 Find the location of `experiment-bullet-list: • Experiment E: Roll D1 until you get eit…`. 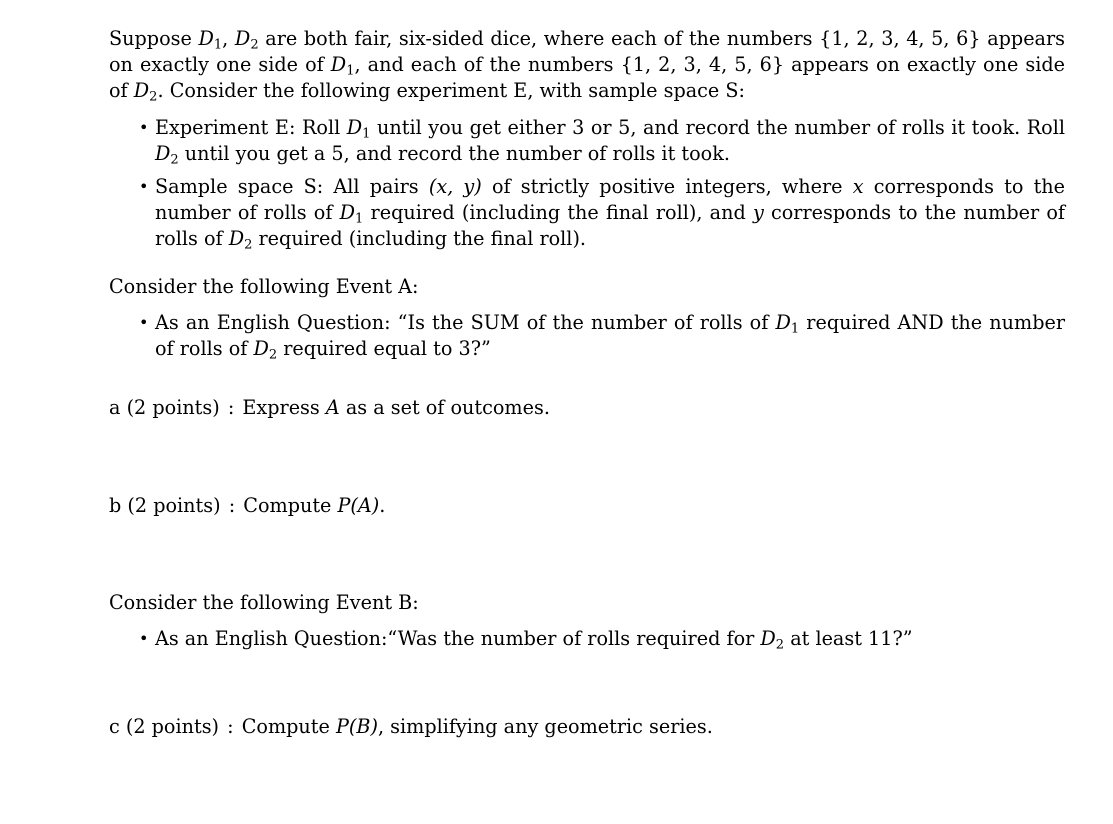

experiment-bullet-list: • Experiment E: Roll D1 until you get eit… is located at coordinates (587, 183).